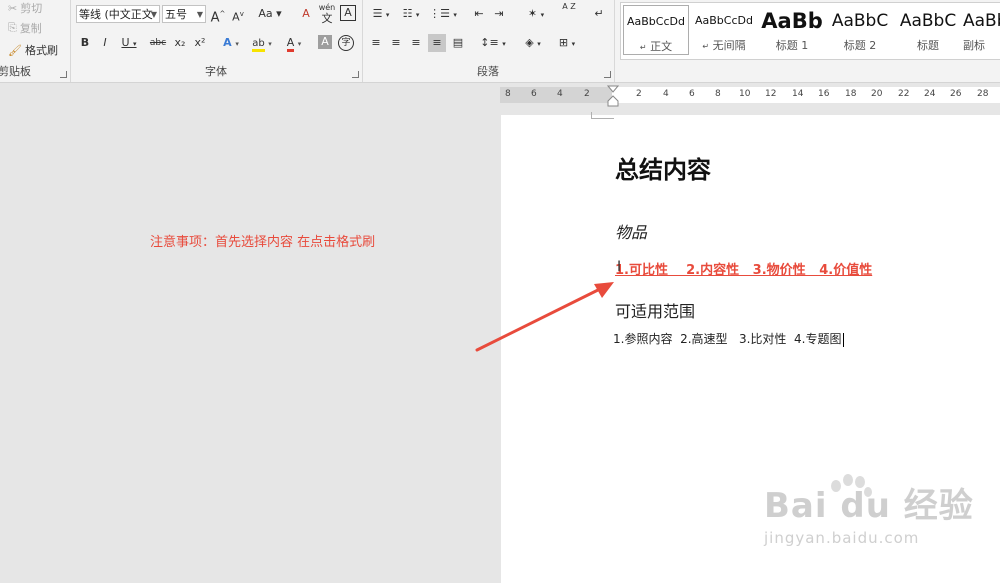 This screenshot has height=583, width=1000. I want to click on cut-button: ✂ 剪切, so click(25, 8).